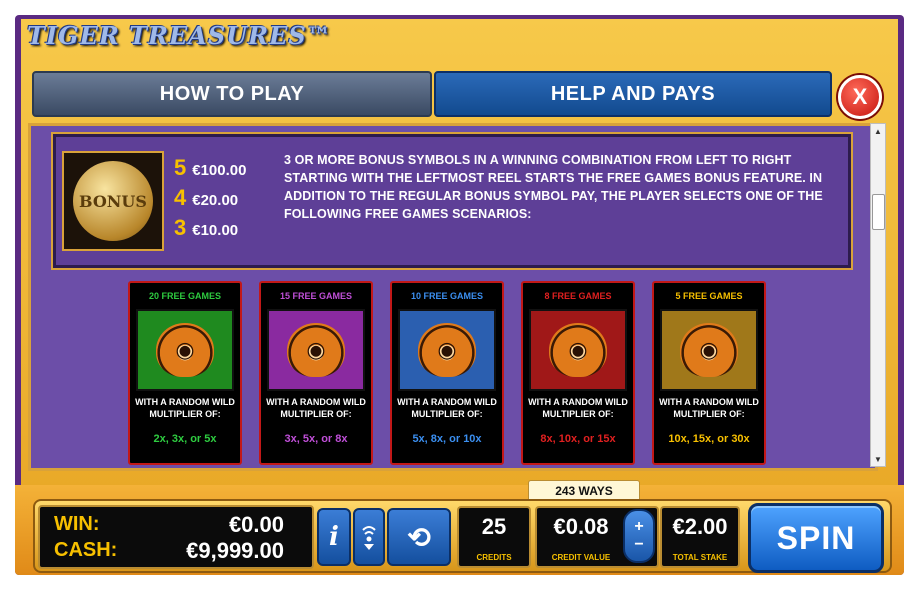 This screenshot has width=921, height=590. Describe the element at coordinates (494, 557) in the screenshot. I see `credits-label: CREDITS` at that location.